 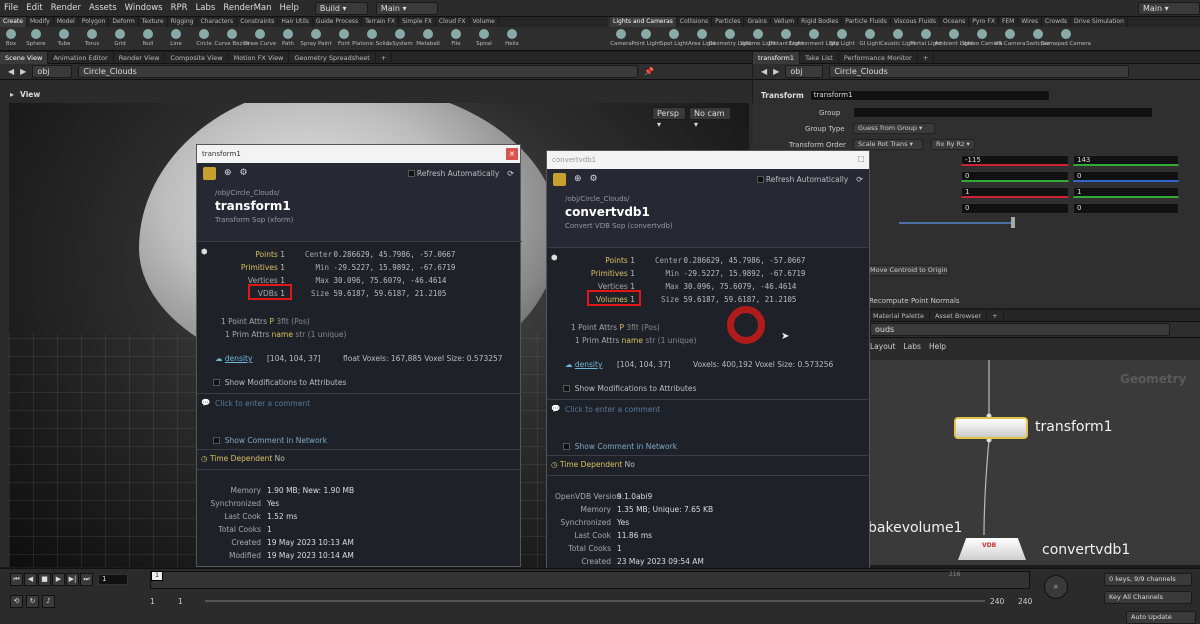 I want to click on shelf-tab-vellum: Vellum, so click(x=785, y=22).